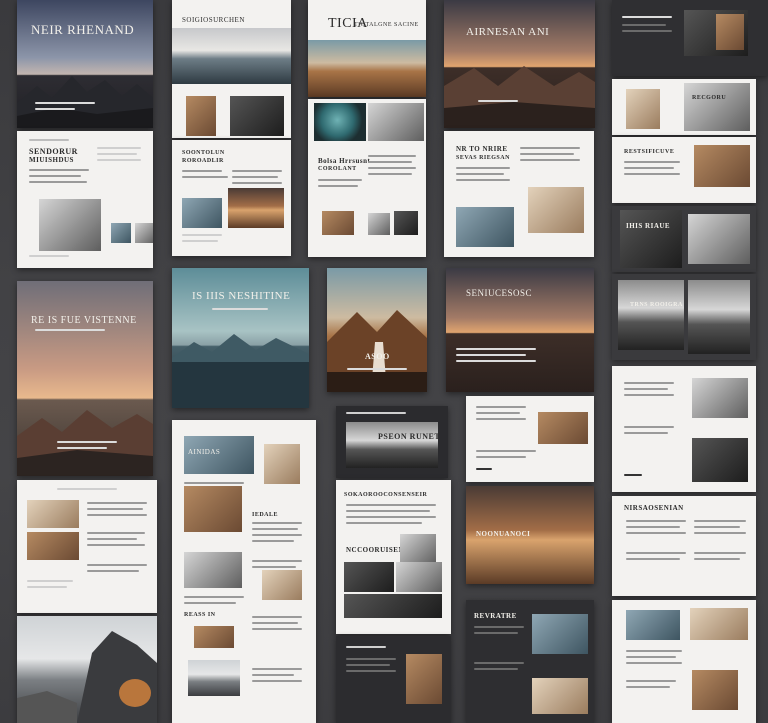  Describe the element at coordinates (85, 378) in the screenshot. I see `poster-card: RE IS FUE VISTENNE` at that location.